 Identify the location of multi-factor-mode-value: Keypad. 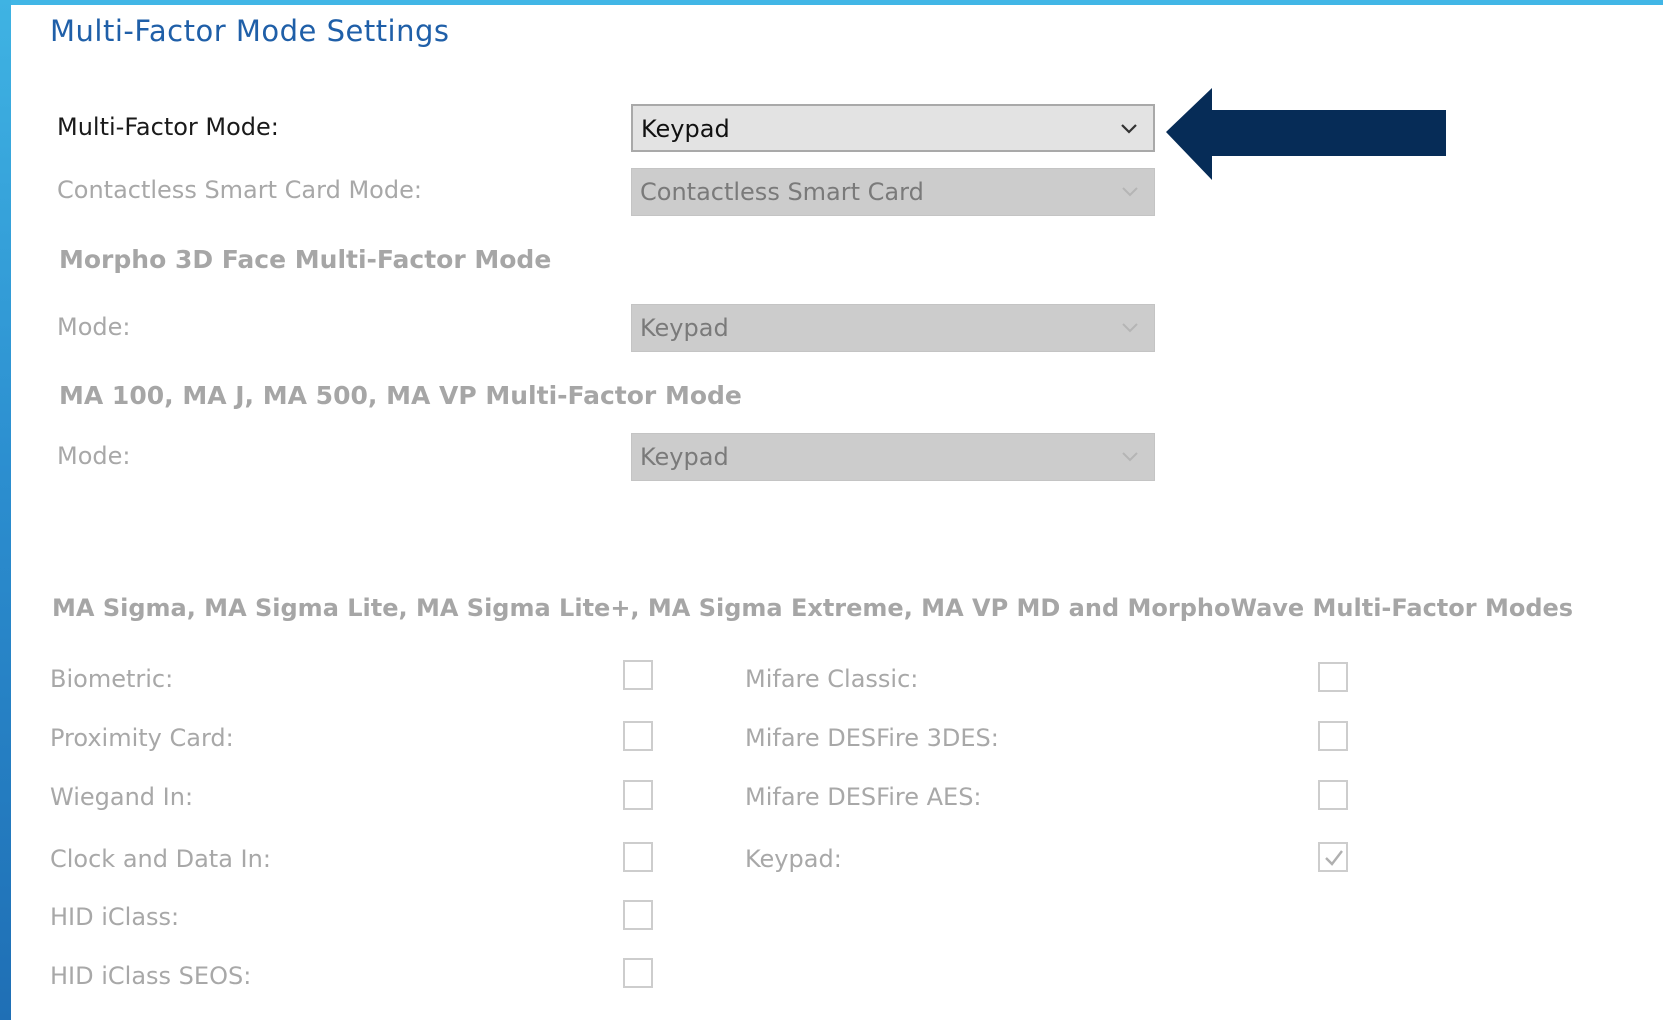
(685, 129).